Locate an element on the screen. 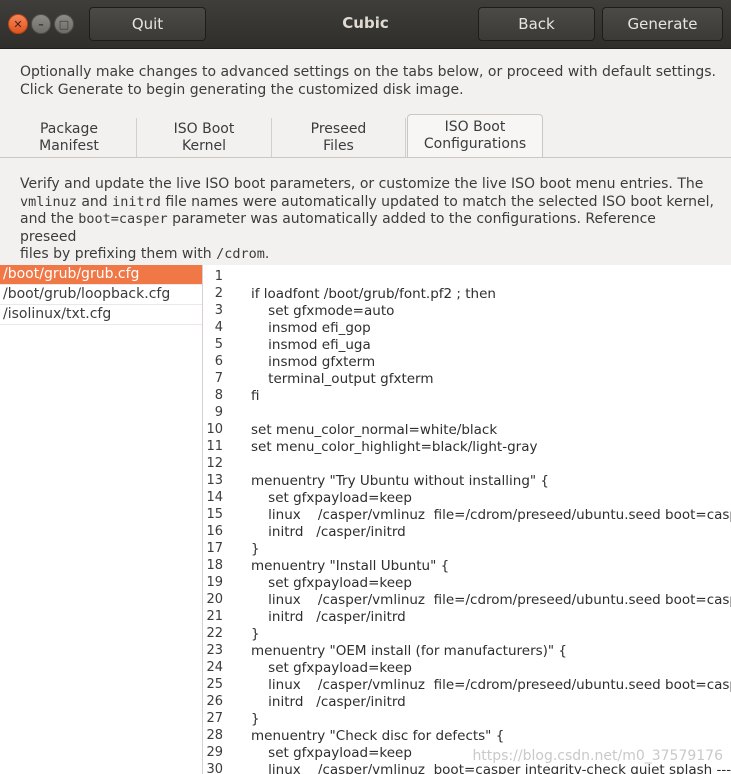  tab-label-line-1: Package is located at coordinates (69, 128).